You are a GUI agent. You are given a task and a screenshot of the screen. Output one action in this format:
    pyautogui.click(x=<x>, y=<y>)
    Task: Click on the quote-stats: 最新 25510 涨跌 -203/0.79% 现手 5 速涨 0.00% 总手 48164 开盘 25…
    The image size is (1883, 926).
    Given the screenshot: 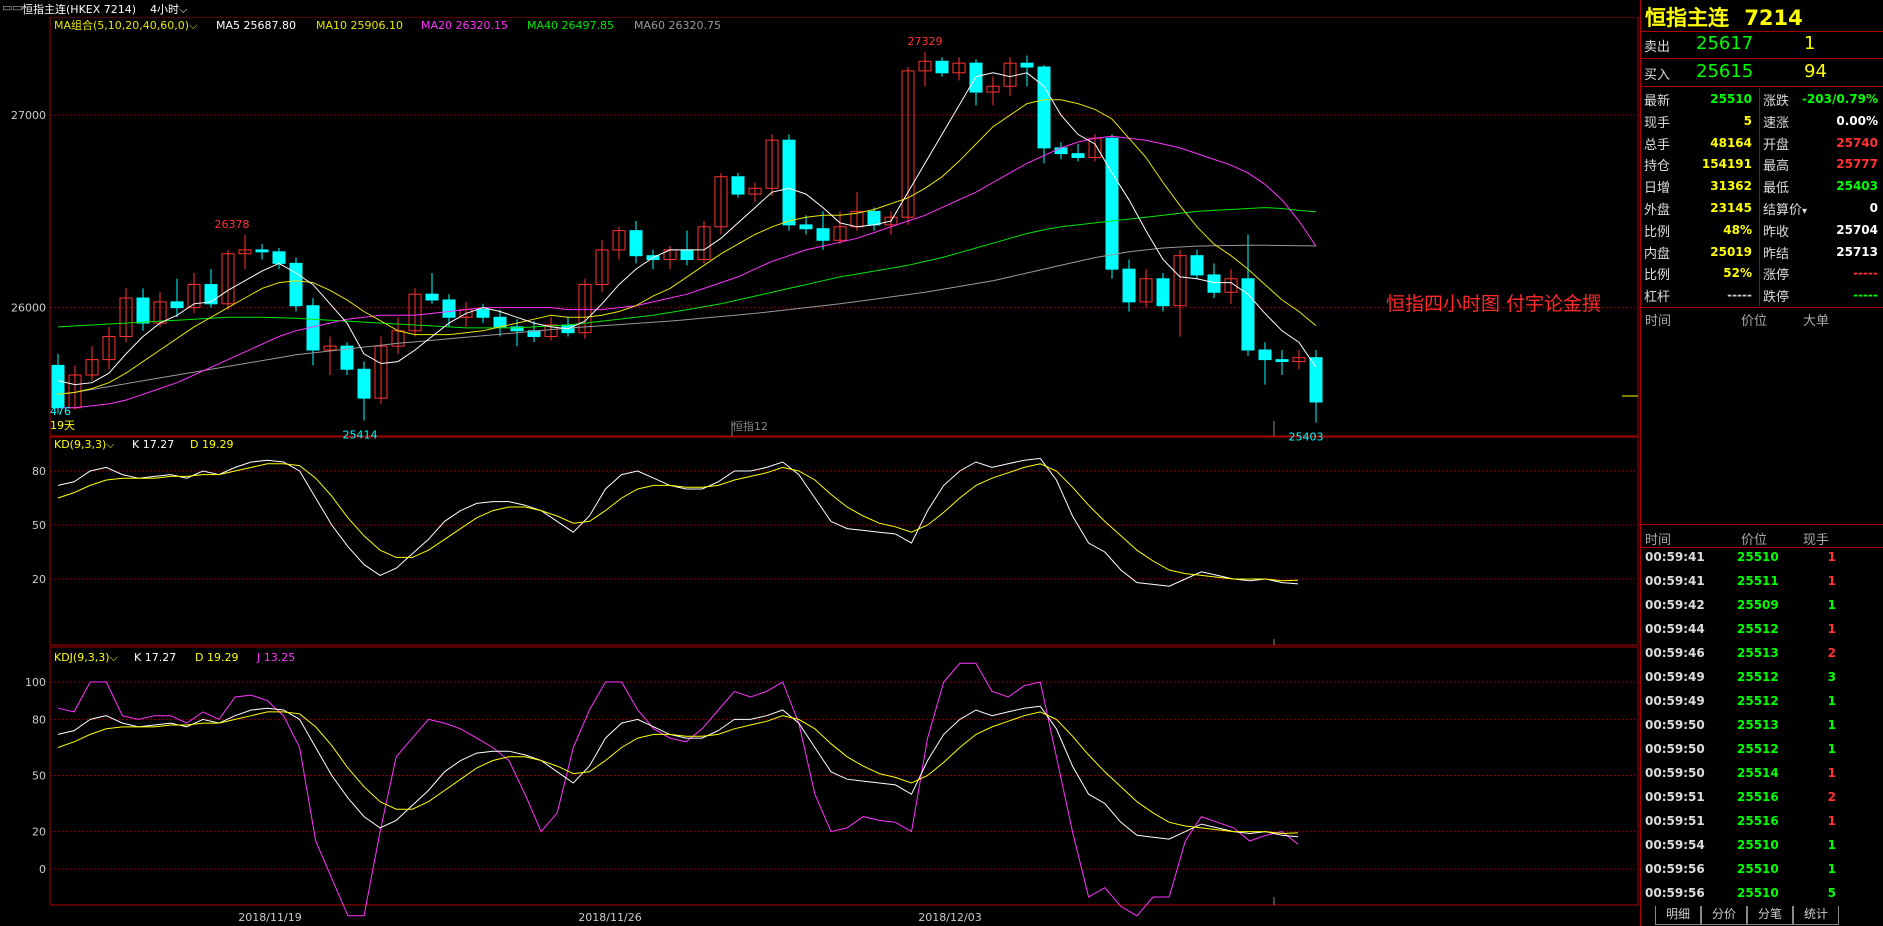 What is the action you would take?
    pyautogui.click(x=1762, y=197)
    